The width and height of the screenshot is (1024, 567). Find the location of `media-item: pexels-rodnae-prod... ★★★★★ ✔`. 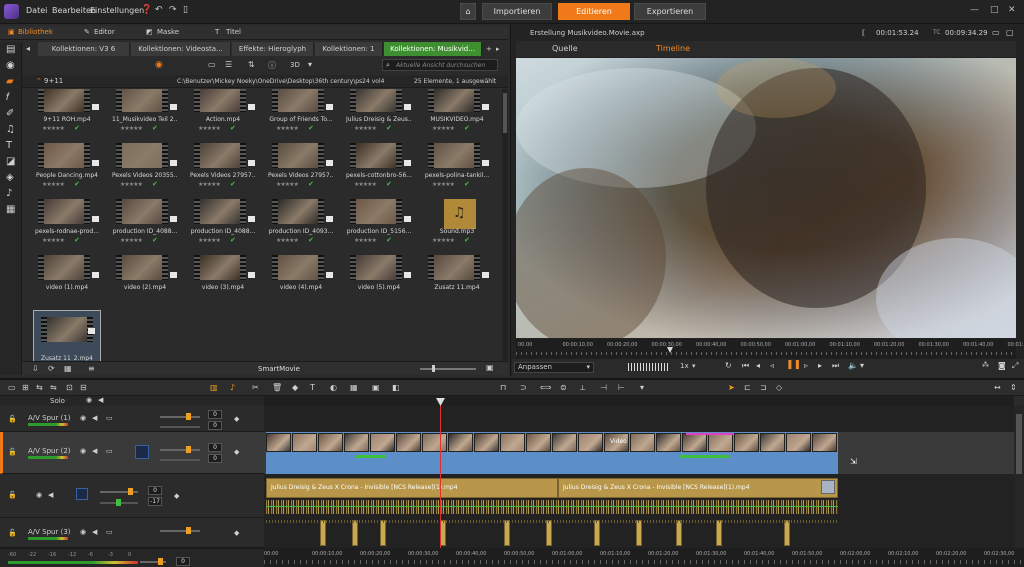

media-item: pexels-rodnae-prod... ★★★★★ ✔ is located at coordinates (68, 225).